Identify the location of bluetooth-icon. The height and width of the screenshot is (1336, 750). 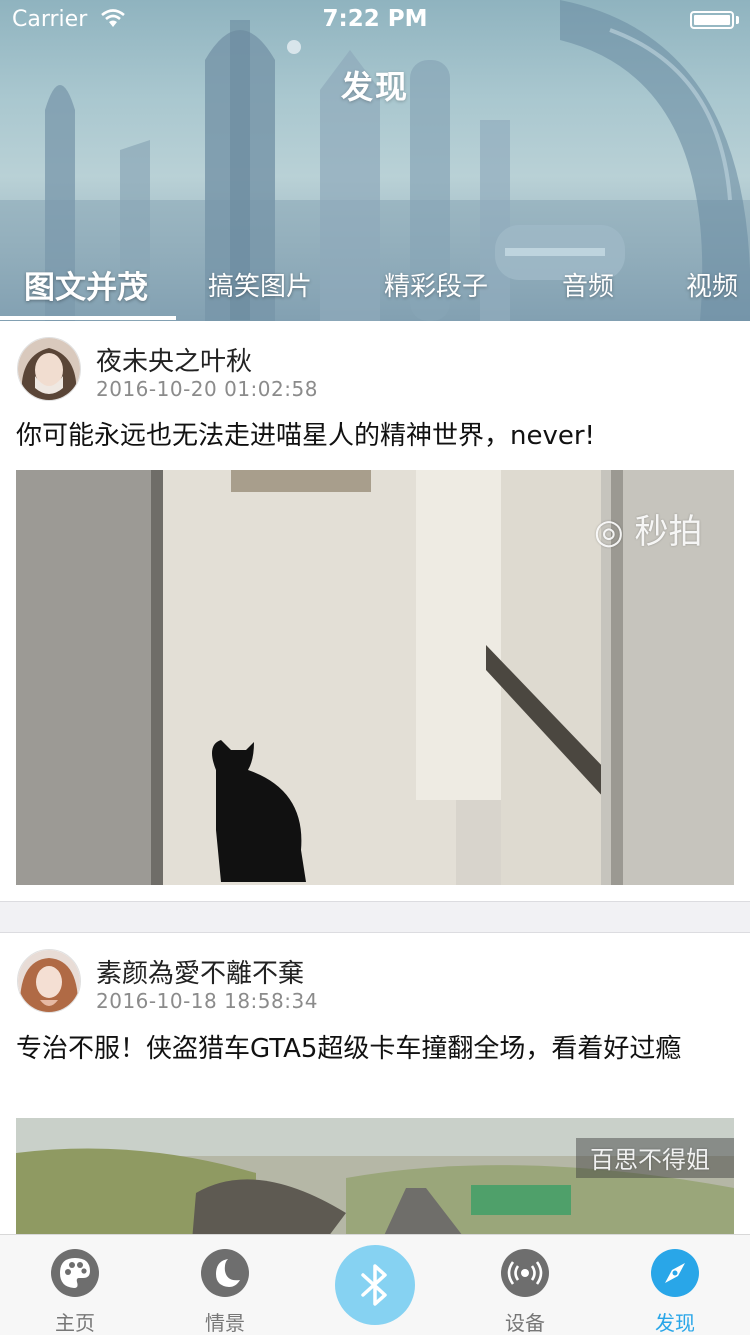
(374, 1285).